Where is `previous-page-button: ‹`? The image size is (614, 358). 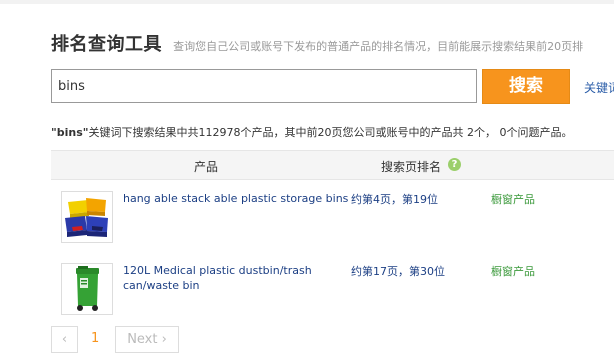
previous-page-button: ‹ is located at coordinates (64, 339).